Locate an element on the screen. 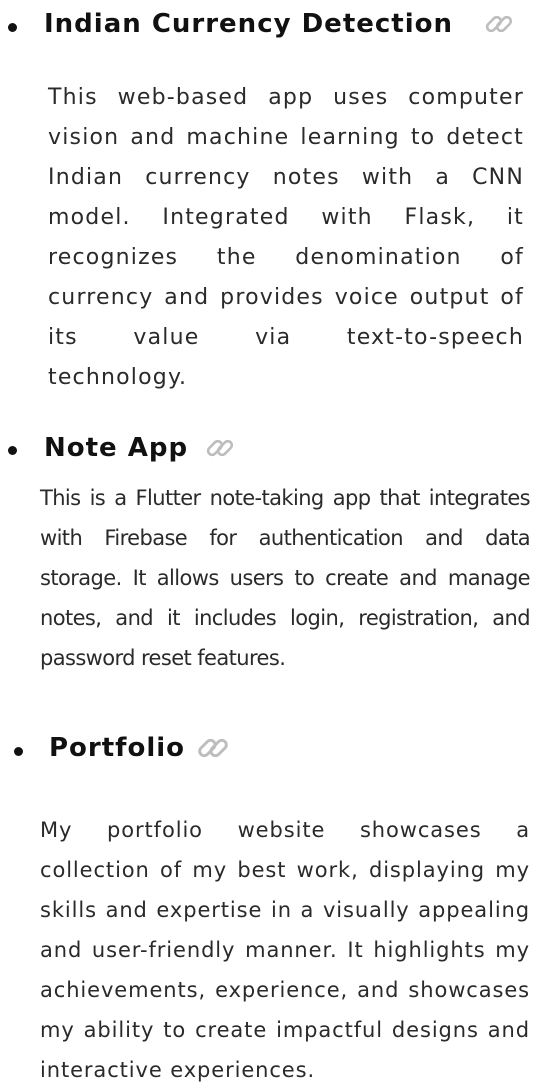 This screenshot has width=547, height=1090. project-title: Portfolio is located at coordinates (117, 748).